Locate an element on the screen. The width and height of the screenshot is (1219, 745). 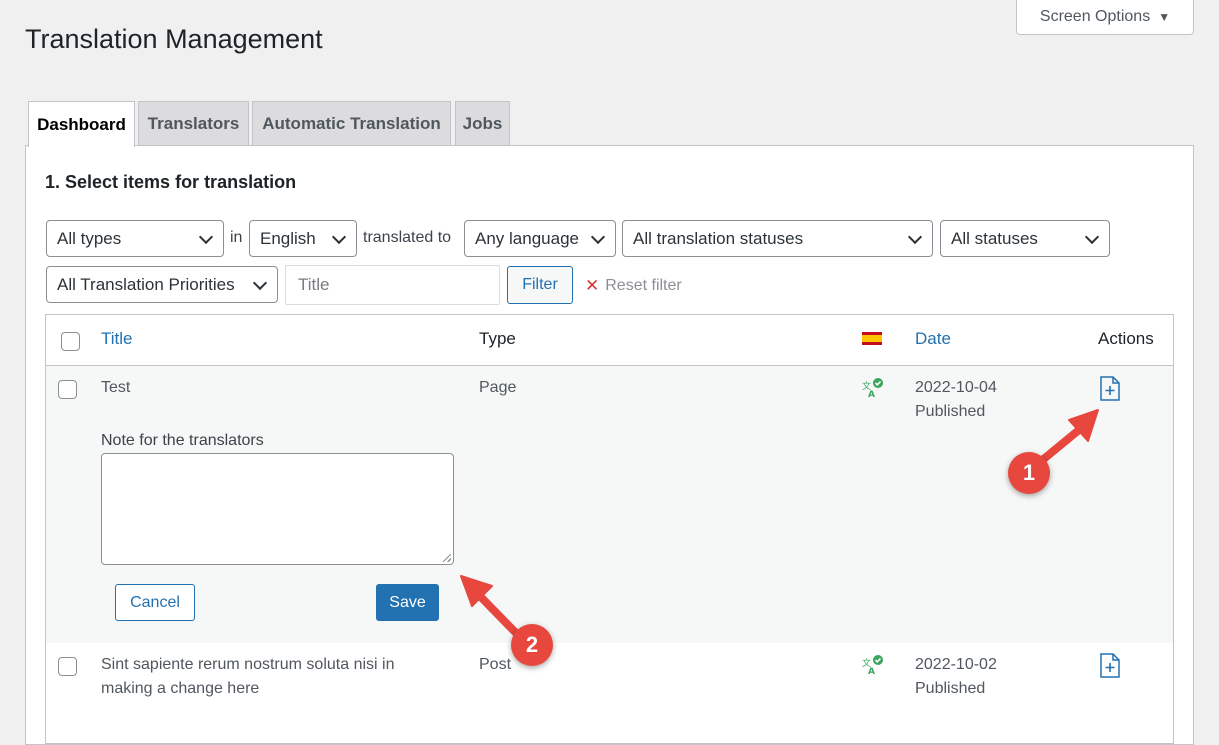
screen-options-label: Screen Options is located at coordinates (1095, 16).